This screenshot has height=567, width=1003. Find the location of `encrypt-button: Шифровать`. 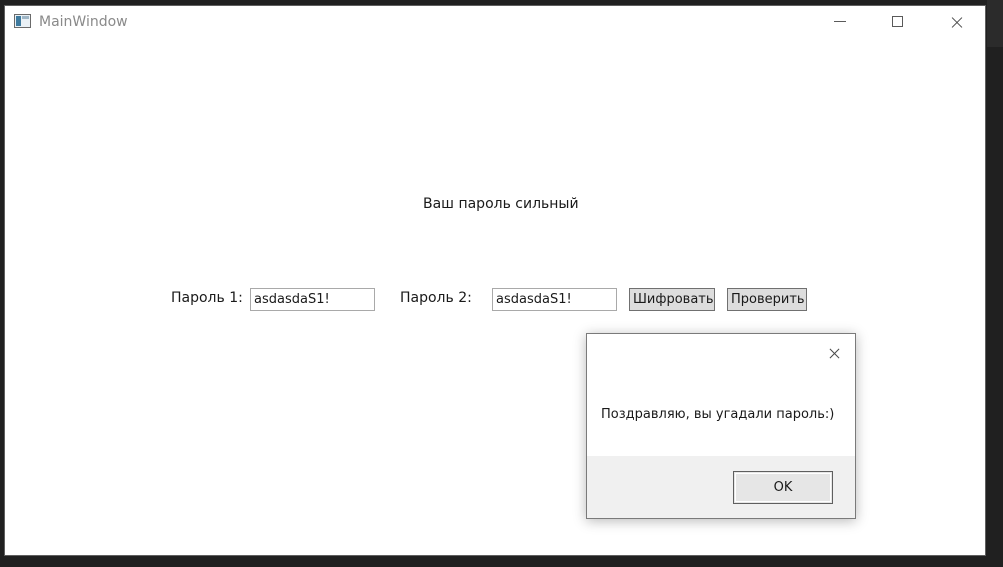

encrypt-button: Шифровать is located at coordinates (672, 299).